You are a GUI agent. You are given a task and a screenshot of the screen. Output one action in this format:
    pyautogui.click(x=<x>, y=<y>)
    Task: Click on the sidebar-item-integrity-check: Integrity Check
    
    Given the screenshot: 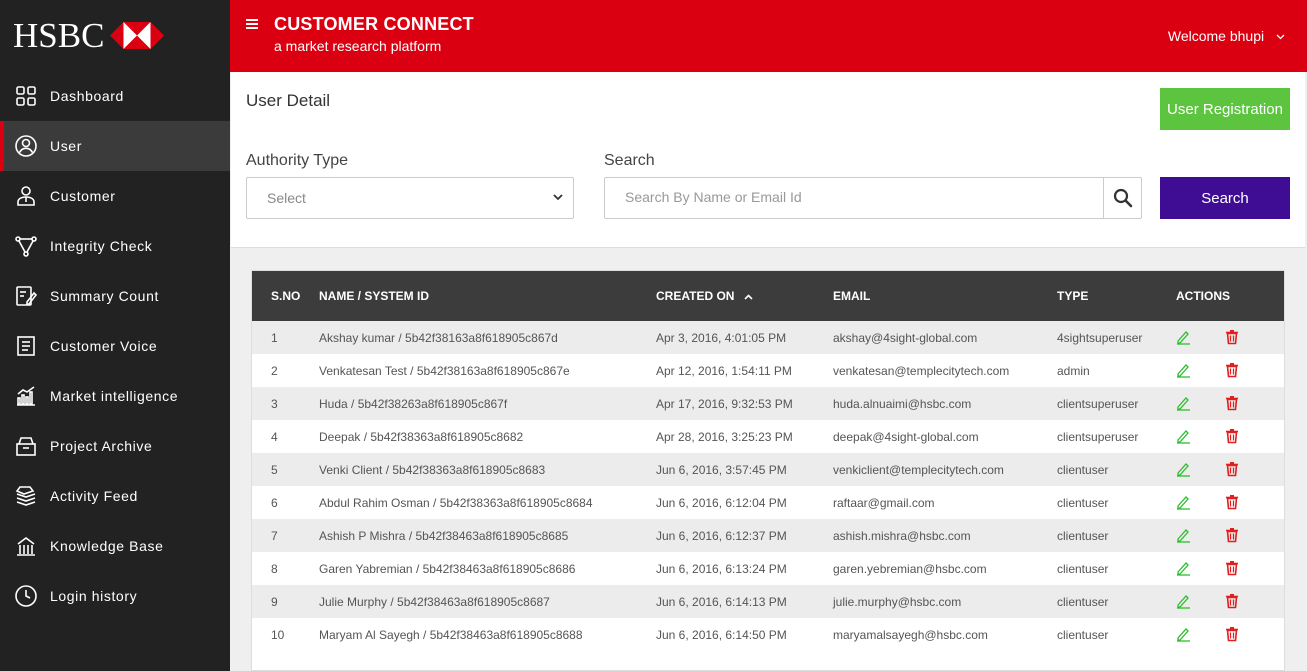 What is the action you would take?
    pyautogui.click(x=115, y=246)
    